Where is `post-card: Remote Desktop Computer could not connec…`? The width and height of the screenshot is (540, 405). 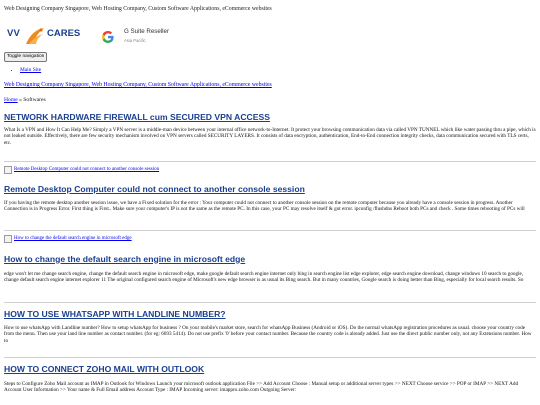
post-card: Remote Desktop Computer could not connec… is located at coordinates (270, 189).